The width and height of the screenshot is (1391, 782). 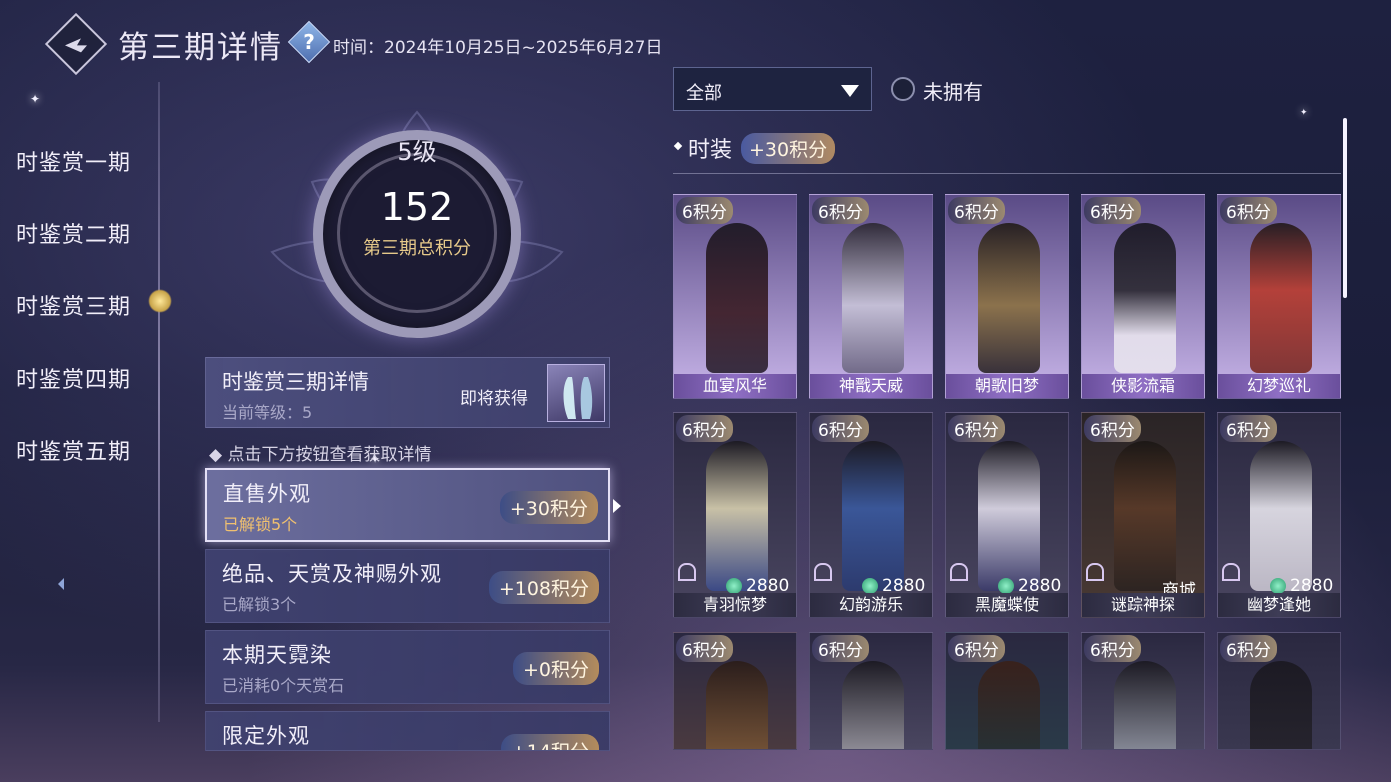 I want to click on not-owned-radio, so click(x=903, y=89).